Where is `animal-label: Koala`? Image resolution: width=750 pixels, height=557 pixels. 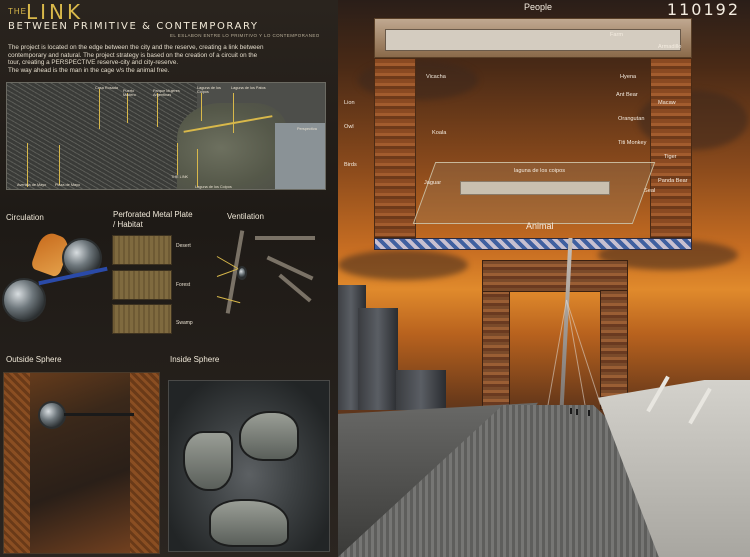
animal-label: Koala is located at coordinates (439, 133).